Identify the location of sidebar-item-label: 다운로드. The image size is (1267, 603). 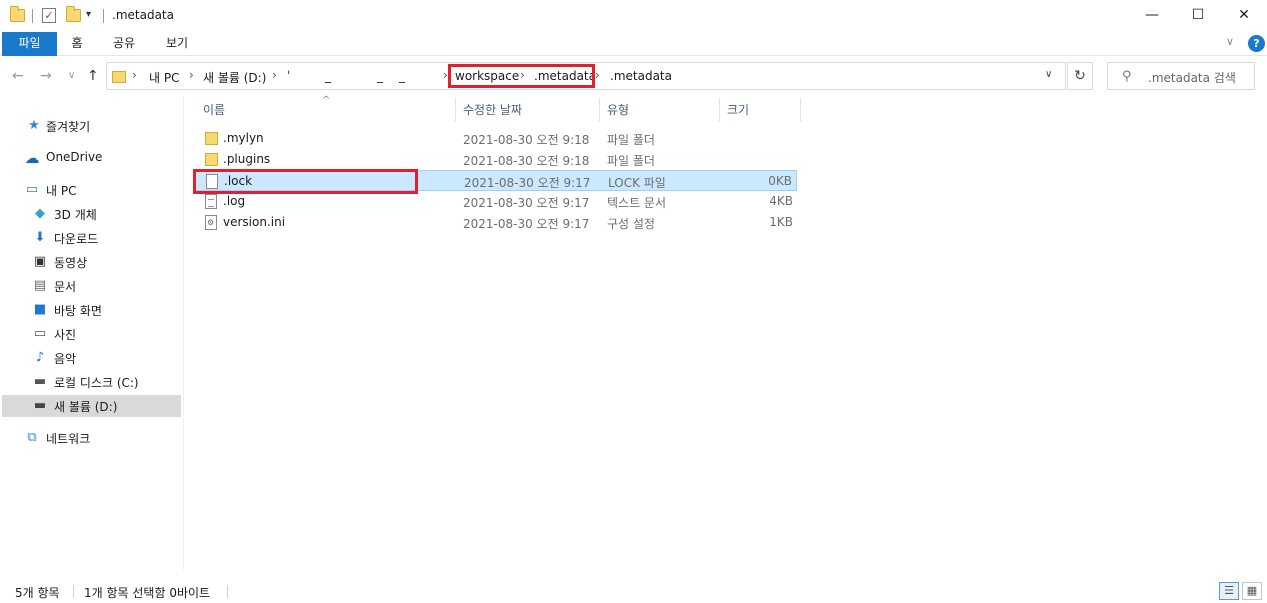
(76, 239).